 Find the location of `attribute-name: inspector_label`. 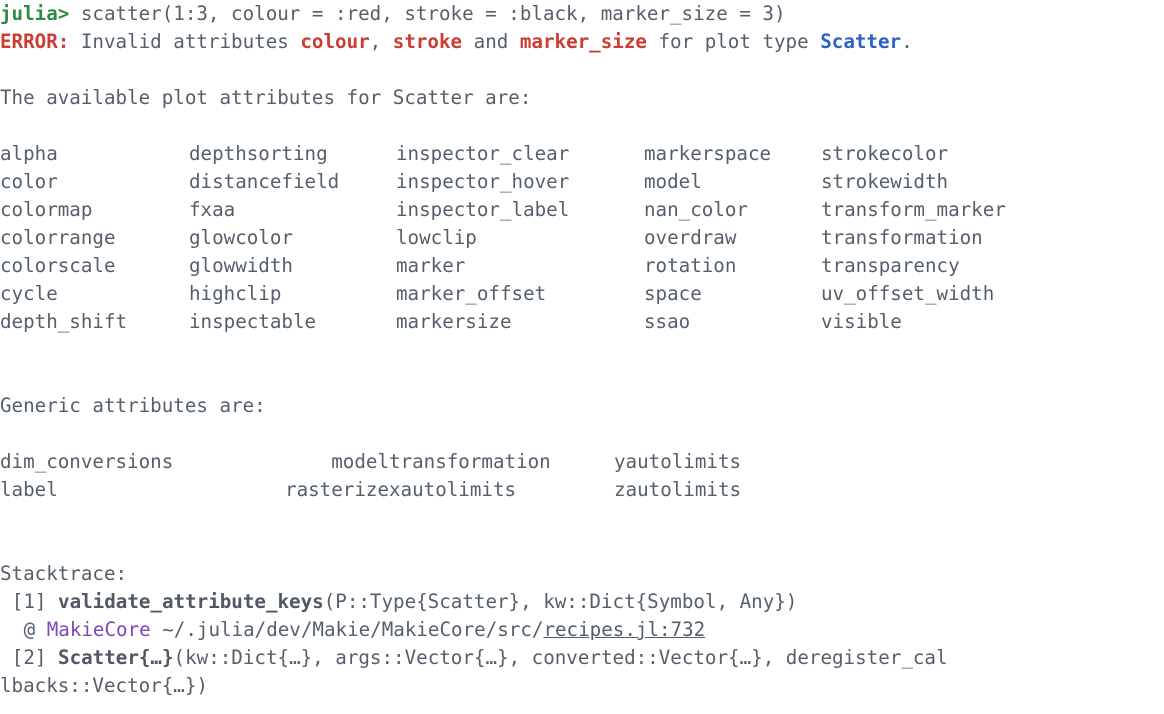

attribute-name: inspector_label is located at coordinates (483, 209).